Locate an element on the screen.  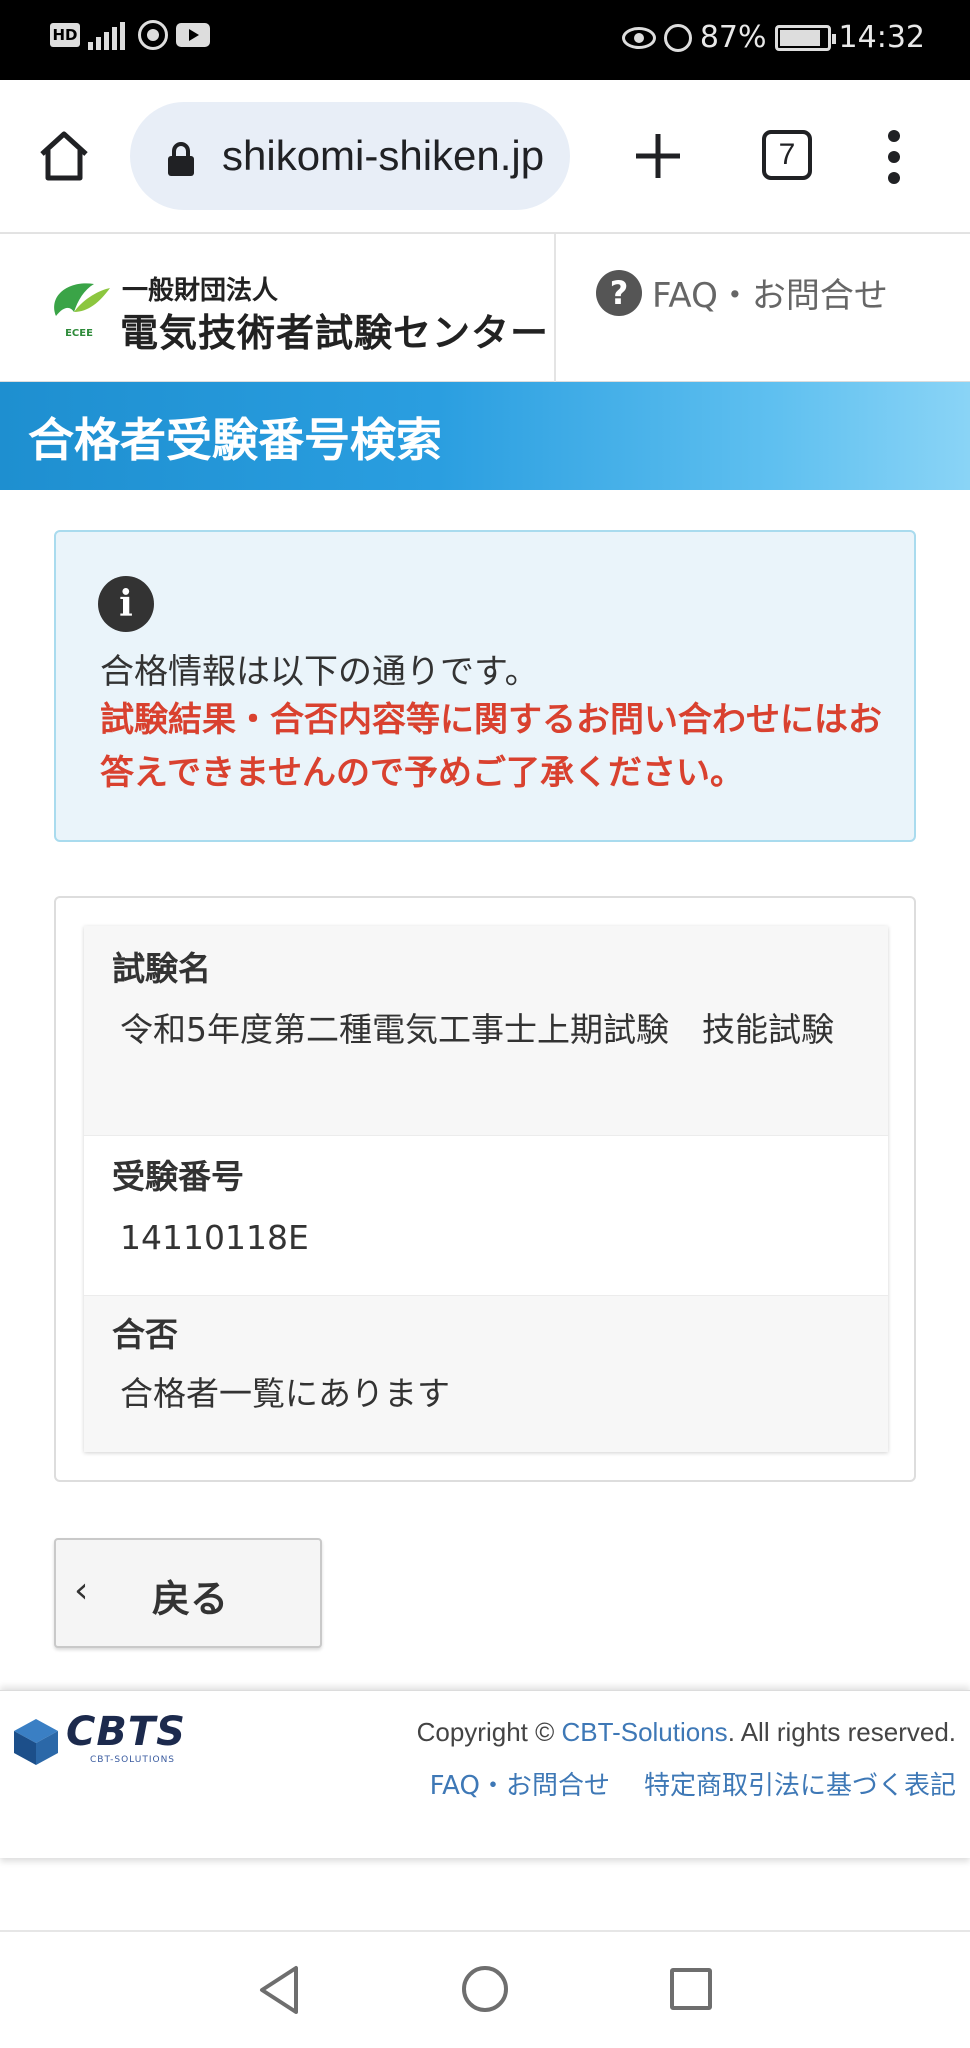
youtube-icon is located at coordinates (193, 35).